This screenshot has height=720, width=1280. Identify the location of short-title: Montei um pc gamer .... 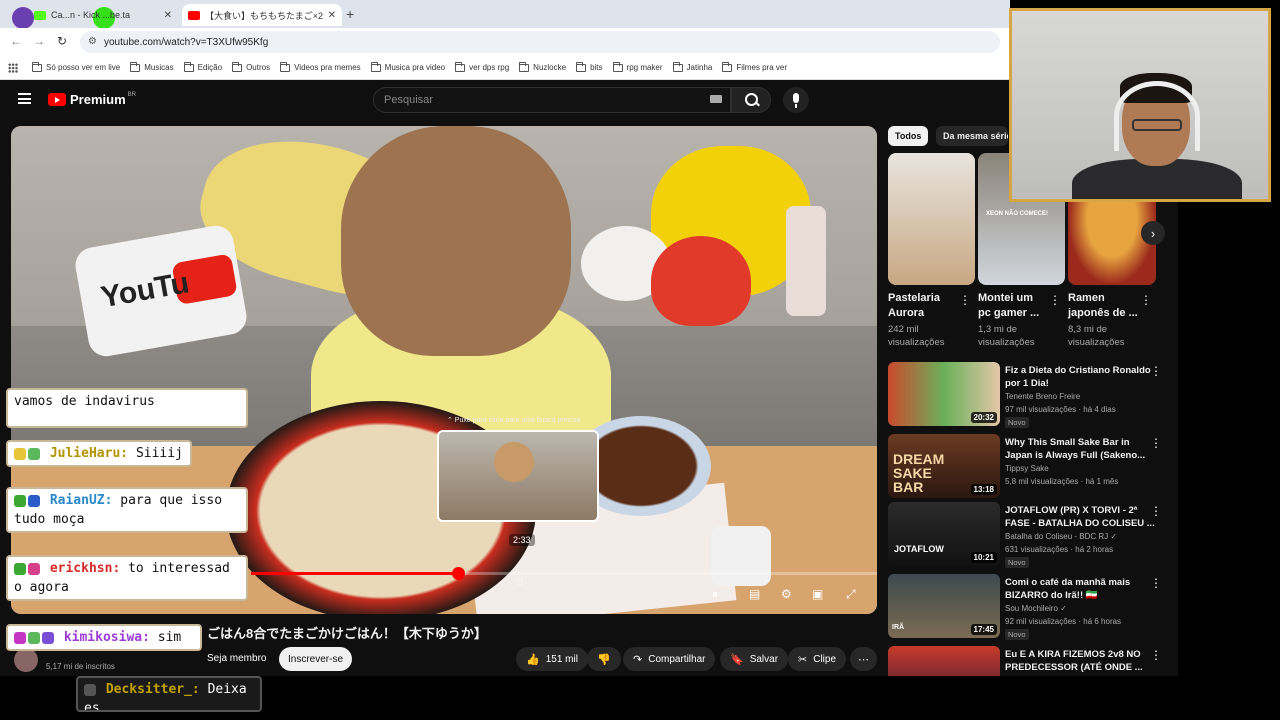
(1013, 306).